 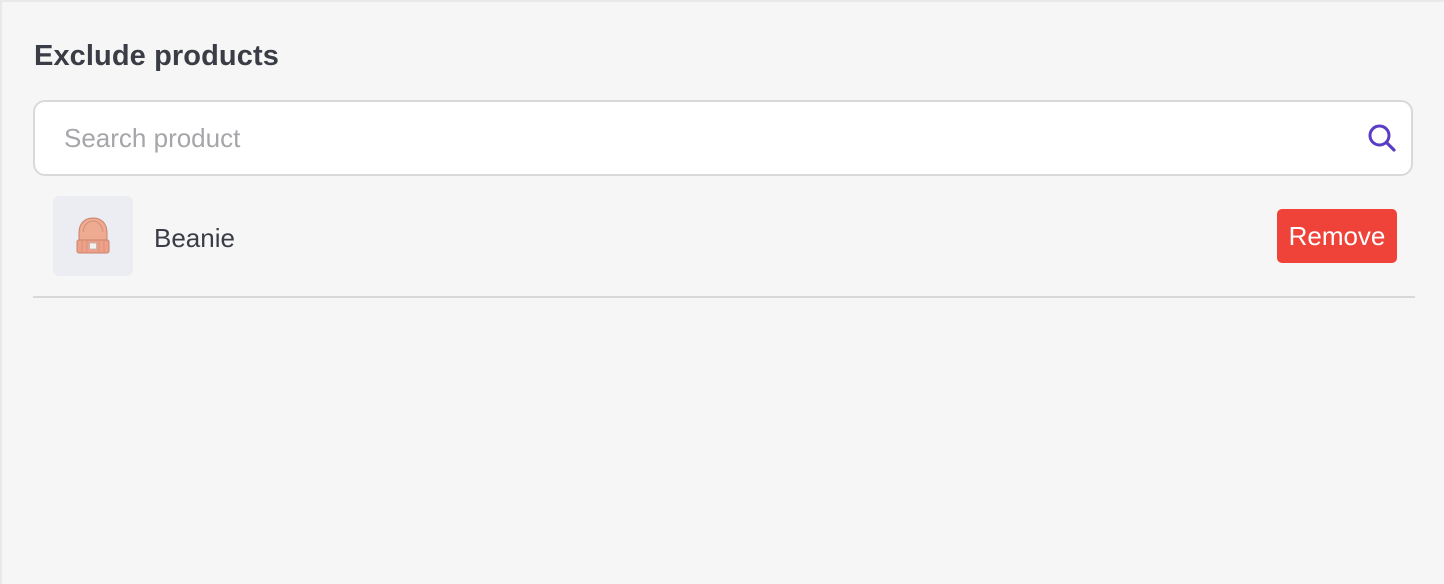 I want to click on search-box, so click(x=723, y=138).